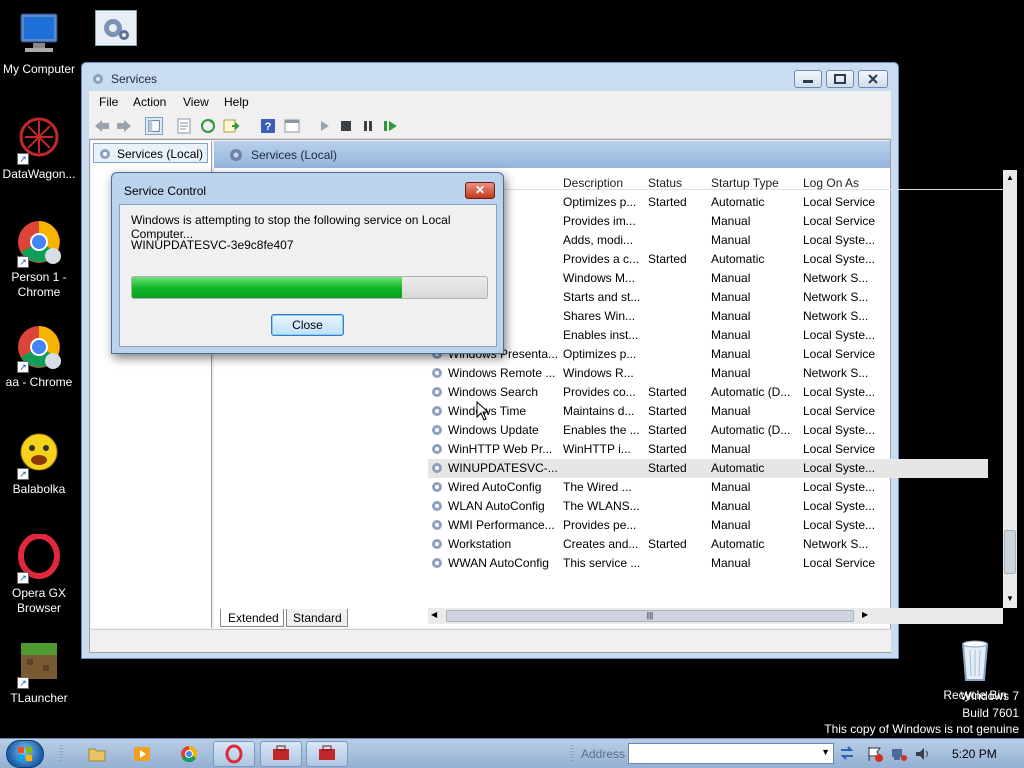 The width and height of the screenshot is (1024, 768). Describe the element at coordinates (437, 373) in the screenshot. I see `service-gear-icon` at that location.